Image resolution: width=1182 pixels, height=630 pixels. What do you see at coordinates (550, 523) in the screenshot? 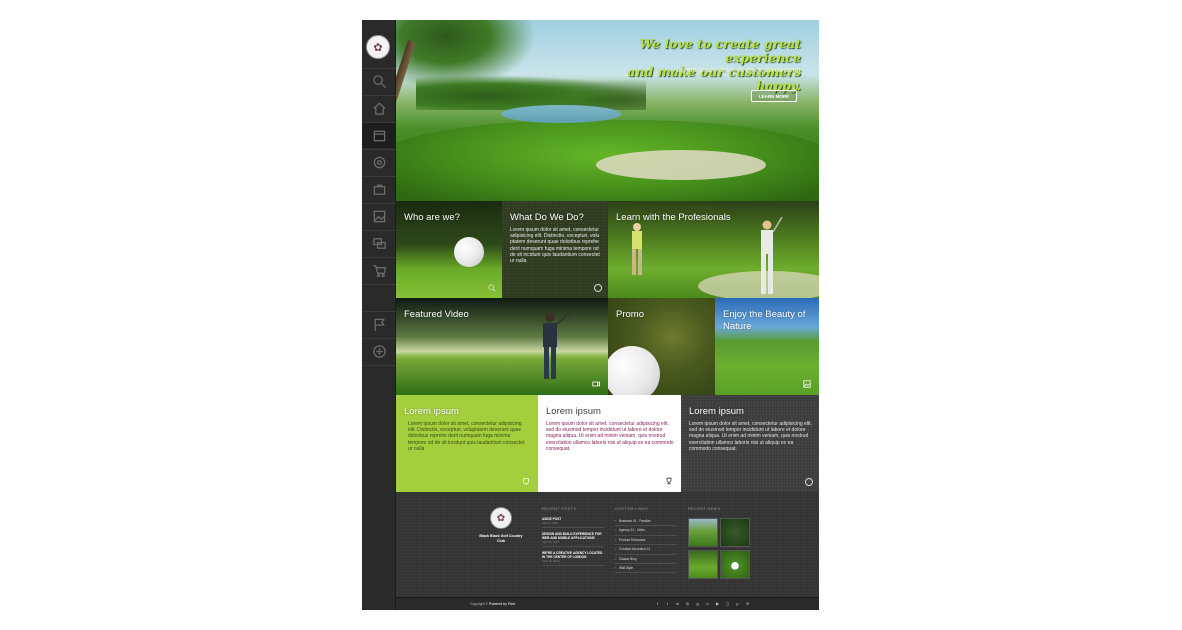
I see `post-date: April 3, 2015` at bounding box center [550, 523].